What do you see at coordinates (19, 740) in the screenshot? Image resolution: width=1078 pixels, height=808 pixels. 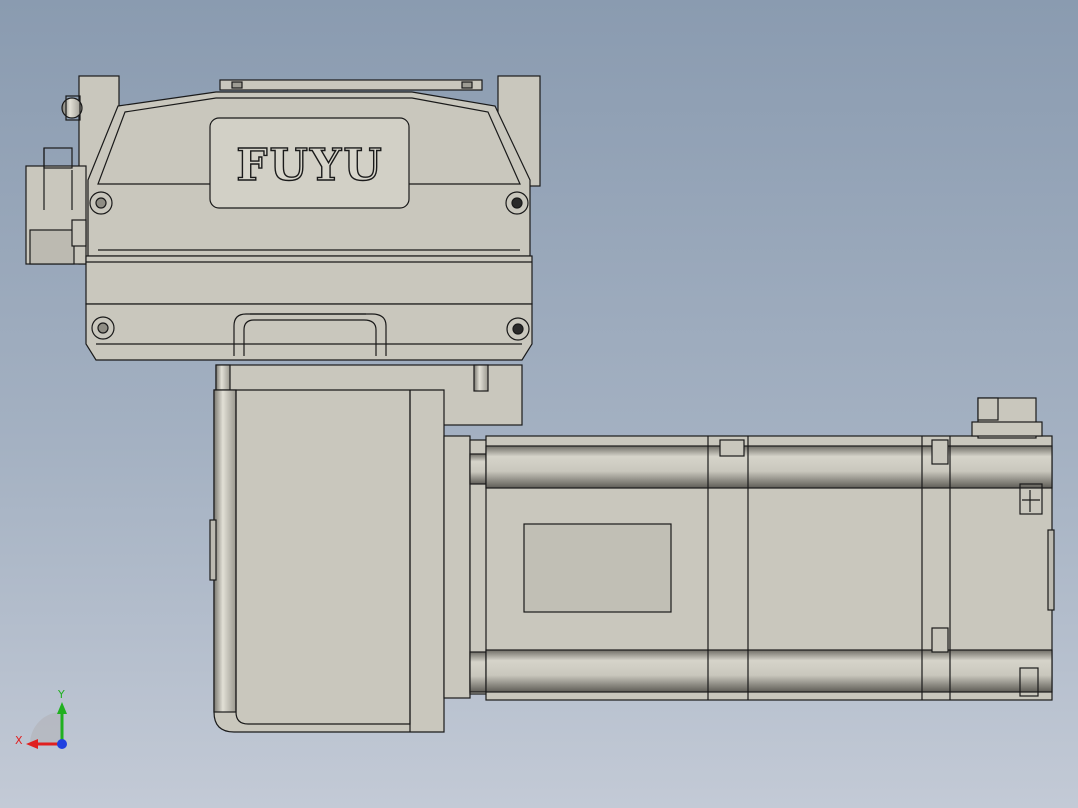 I see `x-axis-label: X` at bounding box center [19, 740].